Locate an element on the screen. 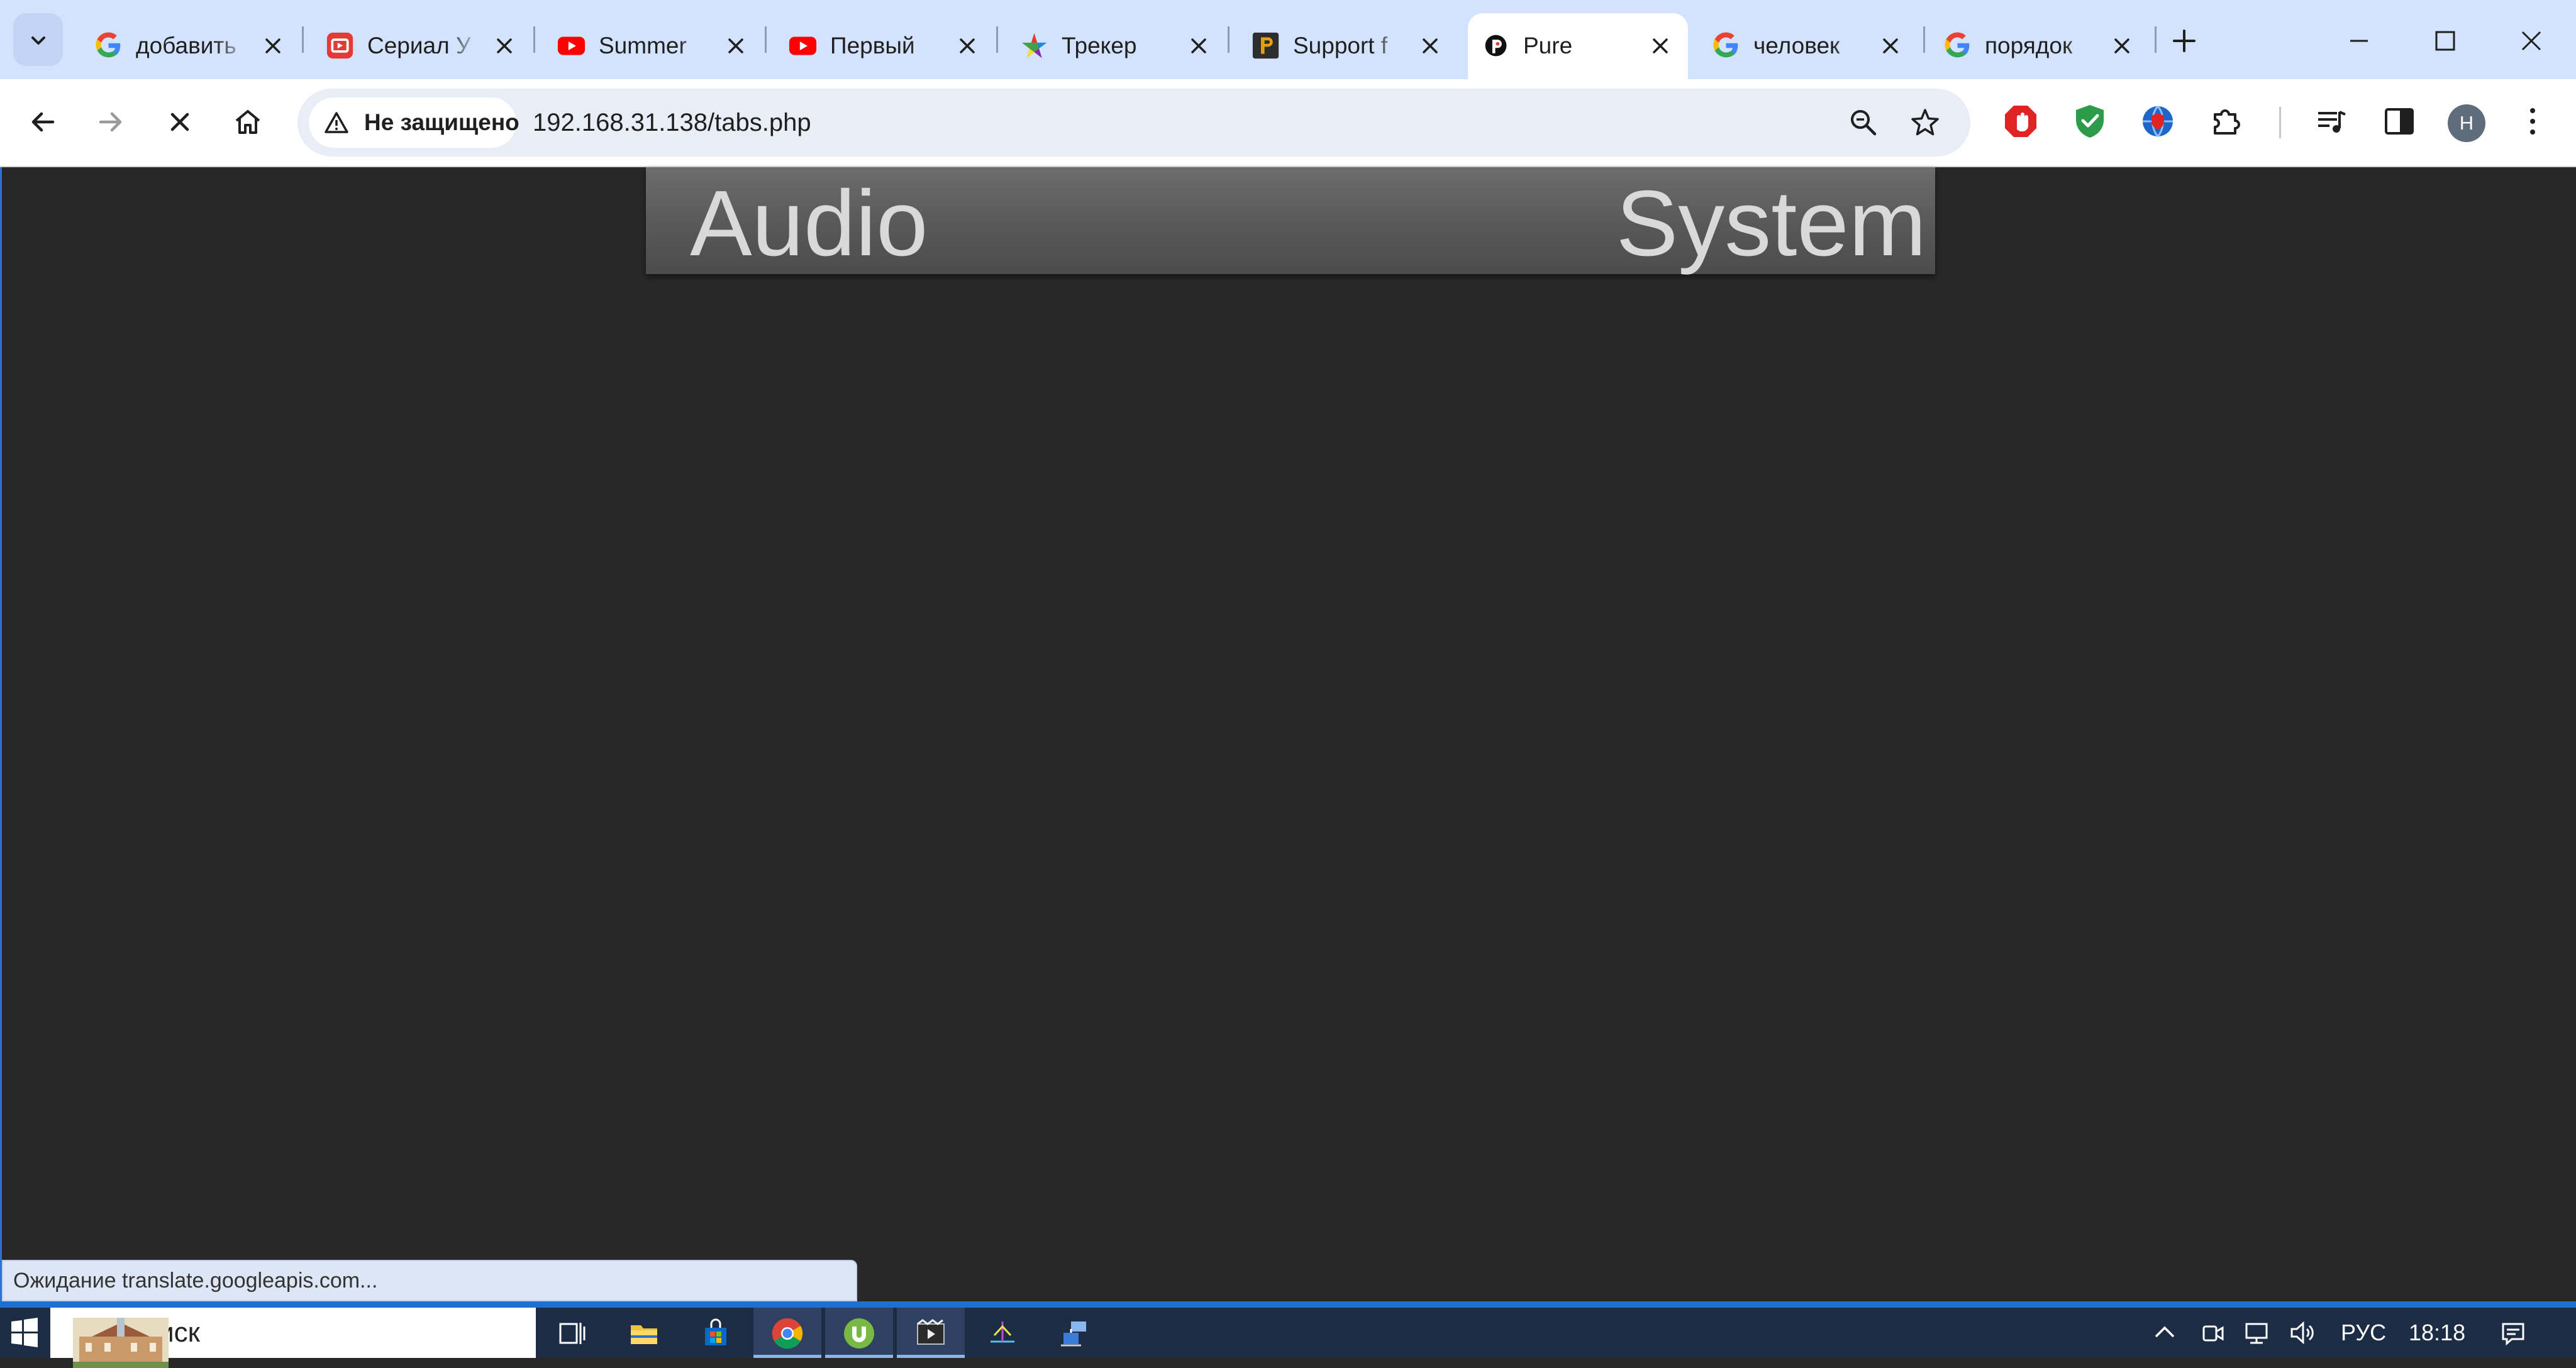 The height and width of the screenshot is (1368, 2576). browser-tab: человек is located at coordinates (1808, 46).